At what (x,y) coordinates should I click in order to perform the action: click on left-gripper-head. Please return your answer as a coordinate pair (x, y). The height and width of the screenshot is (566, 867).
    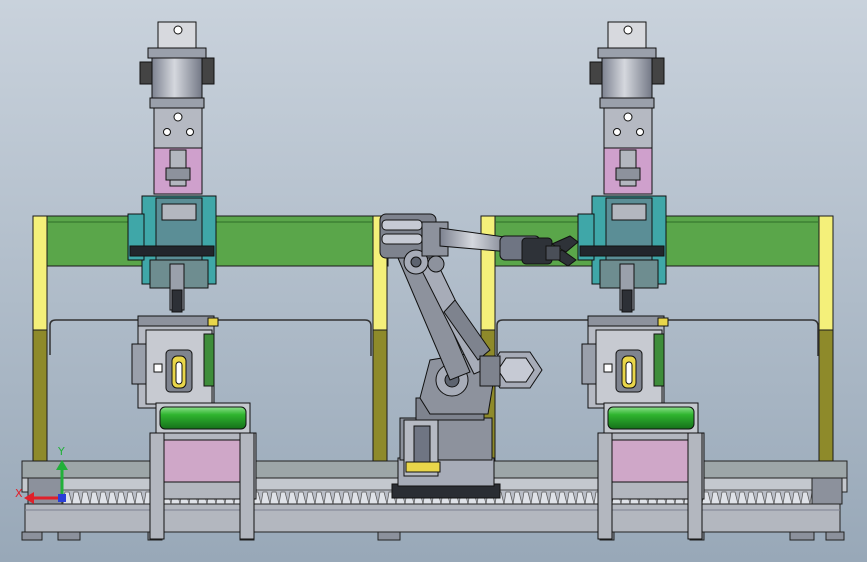
    Looking at the image, I should click on (175, 362).